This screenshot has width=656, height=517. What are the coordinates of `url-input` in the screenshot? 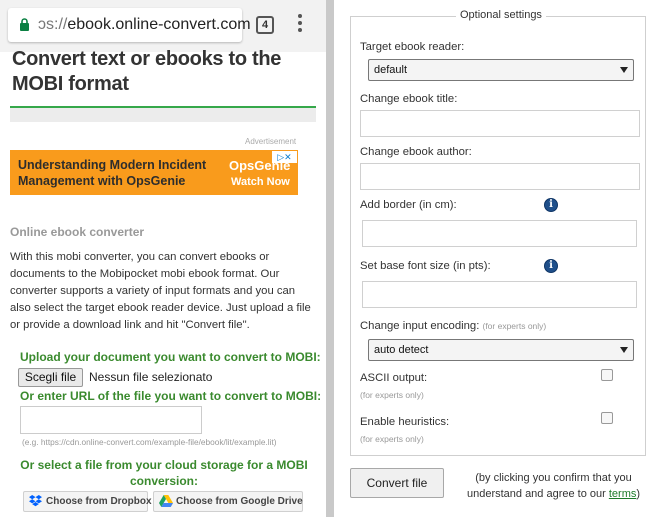 It's located at (111, 420).